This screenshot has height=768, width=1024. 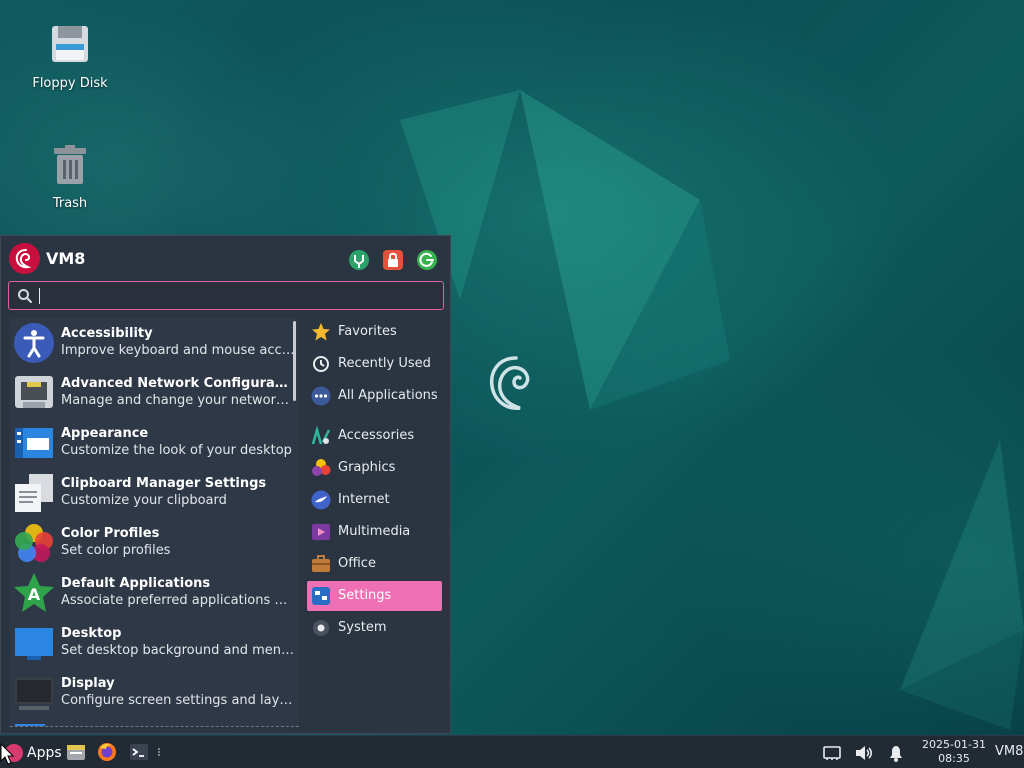 What do you see at coordinates (66, 258) in the screenshot?
I see `username-label: VM8` at bounding box center [66, 258].